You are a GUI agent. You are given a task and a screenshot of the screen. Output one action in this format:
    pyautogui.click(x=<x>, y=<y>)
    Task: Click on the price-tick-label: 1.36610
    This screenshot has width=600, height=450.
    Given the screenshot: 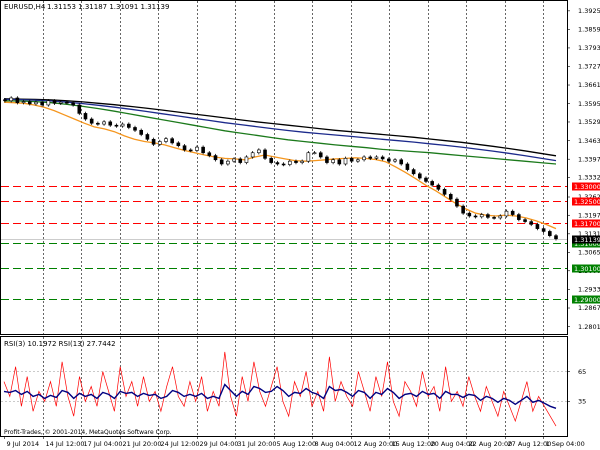 What is the action you would take?
    pyautogui.click(x=589, y=85)
    